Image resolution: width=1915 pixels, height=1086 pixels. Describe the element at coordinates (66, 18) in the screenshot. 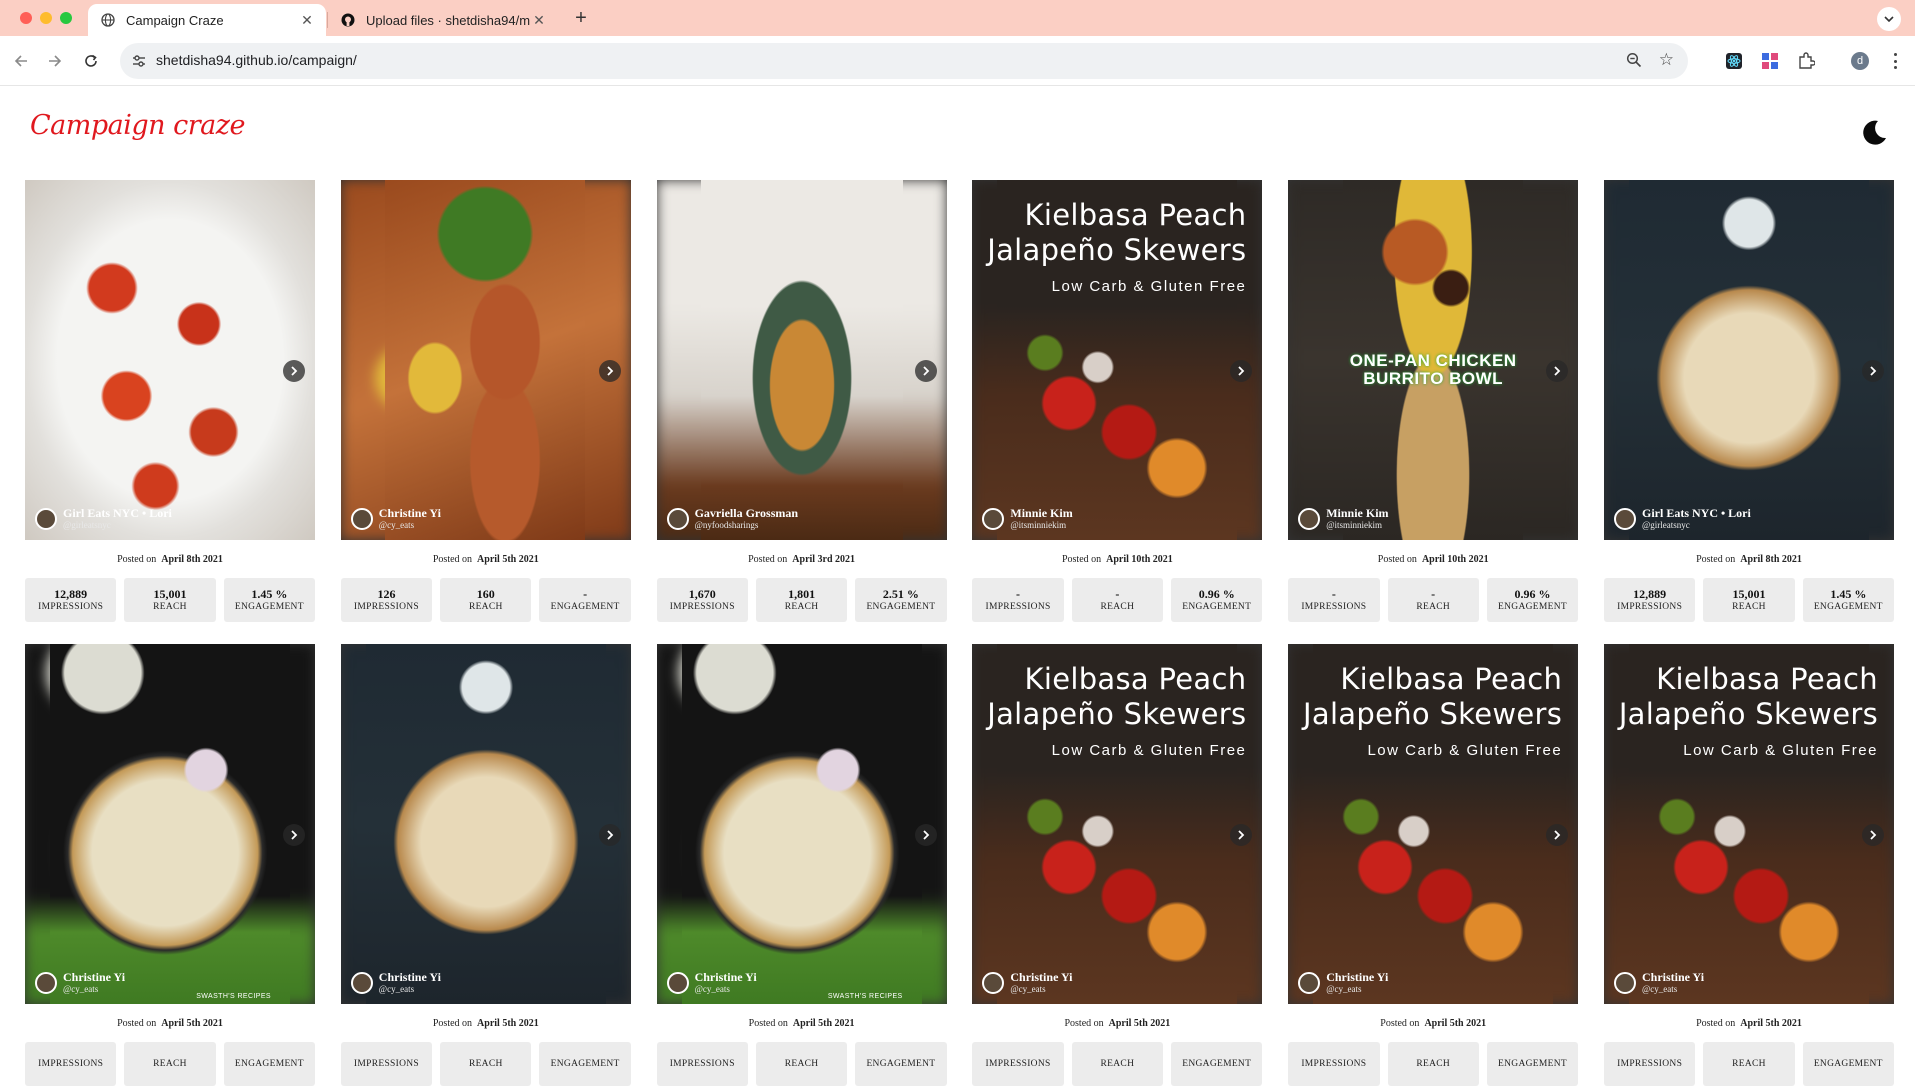

I see `maximize-window-button` at that location.